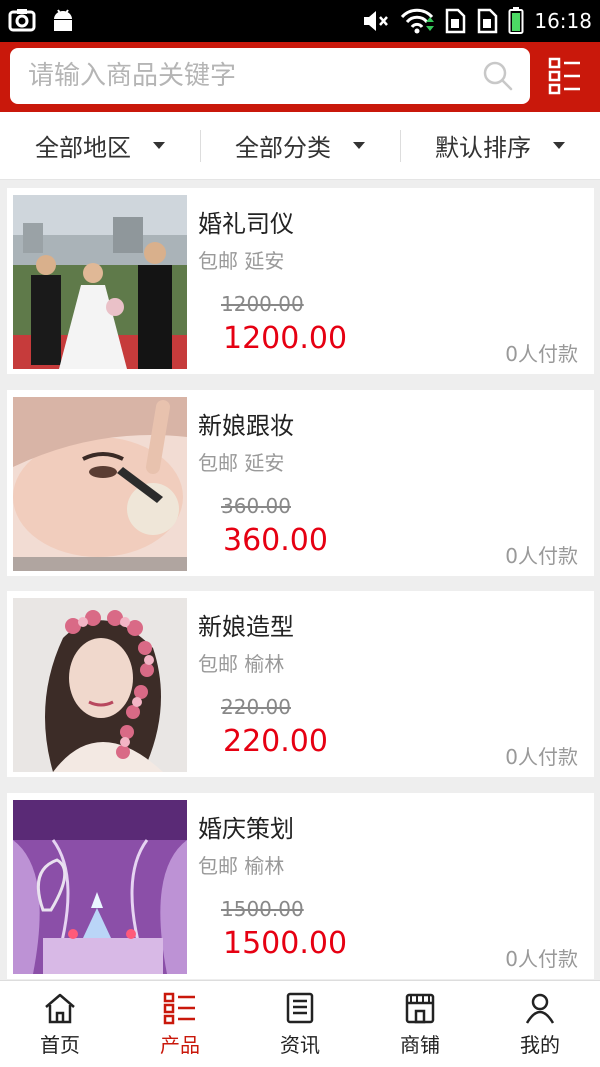 The height and width of the screenshot is (1067, 600). I want to click on product-image-wedding-planning, so click(100, 887).